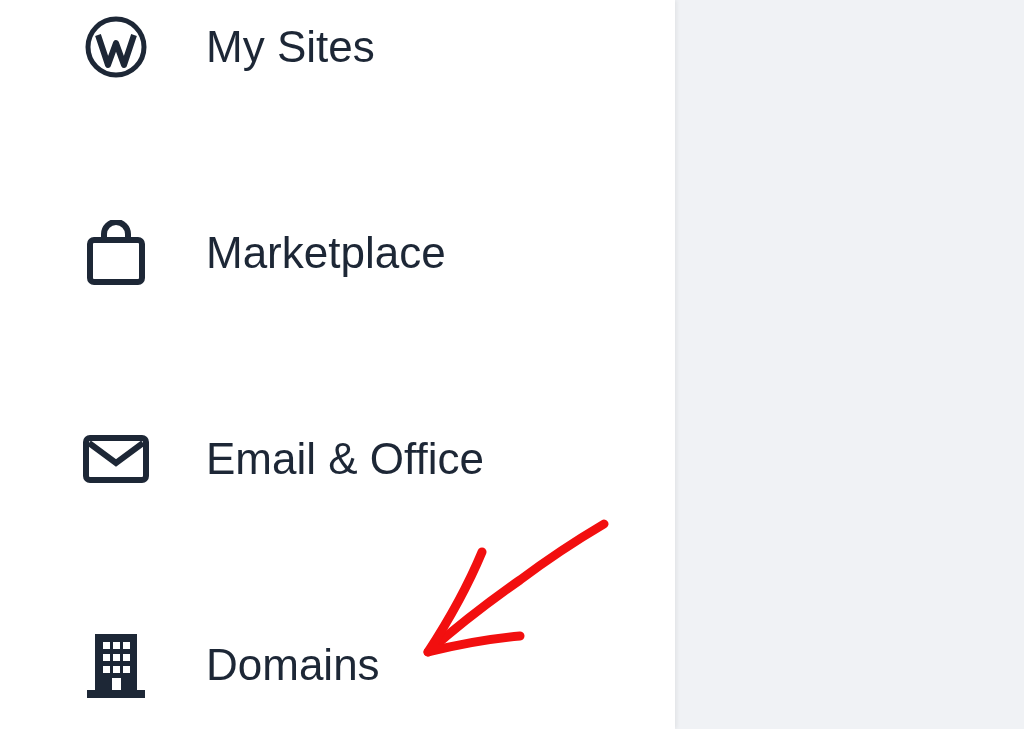  Describe the element at coordinates (116, 459) in the screenshot. I see `envelope-icon` at that location.